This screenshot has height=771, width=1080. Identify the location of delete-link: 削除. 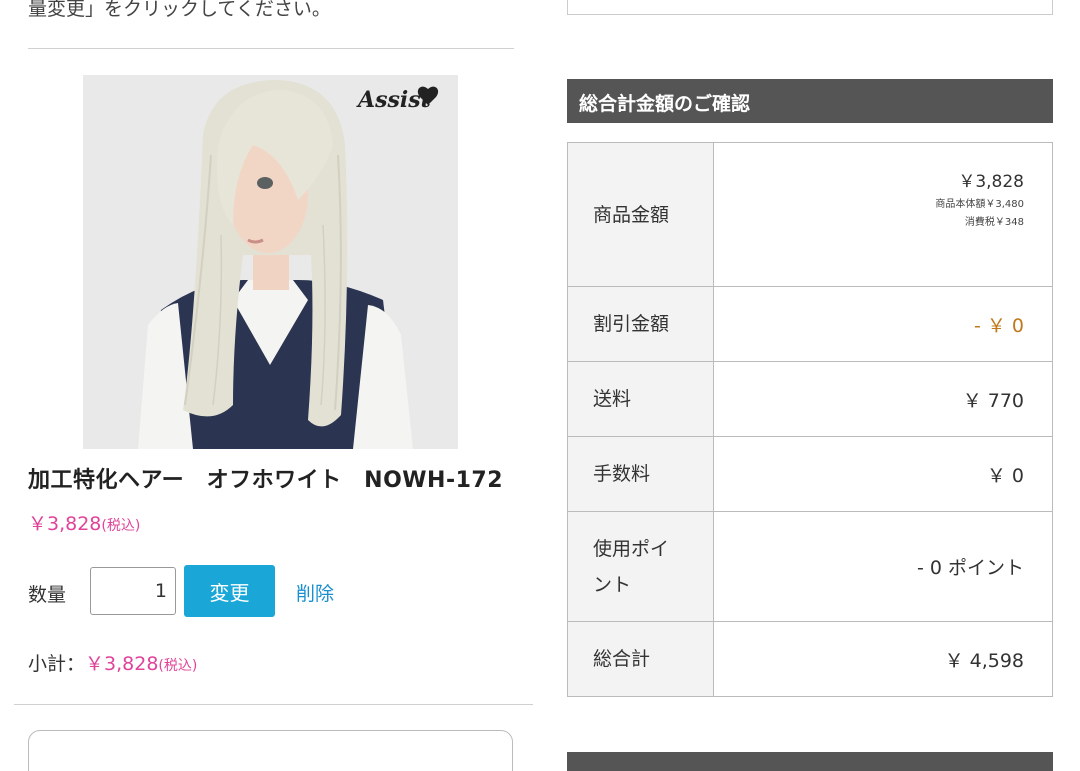
(315, 592).